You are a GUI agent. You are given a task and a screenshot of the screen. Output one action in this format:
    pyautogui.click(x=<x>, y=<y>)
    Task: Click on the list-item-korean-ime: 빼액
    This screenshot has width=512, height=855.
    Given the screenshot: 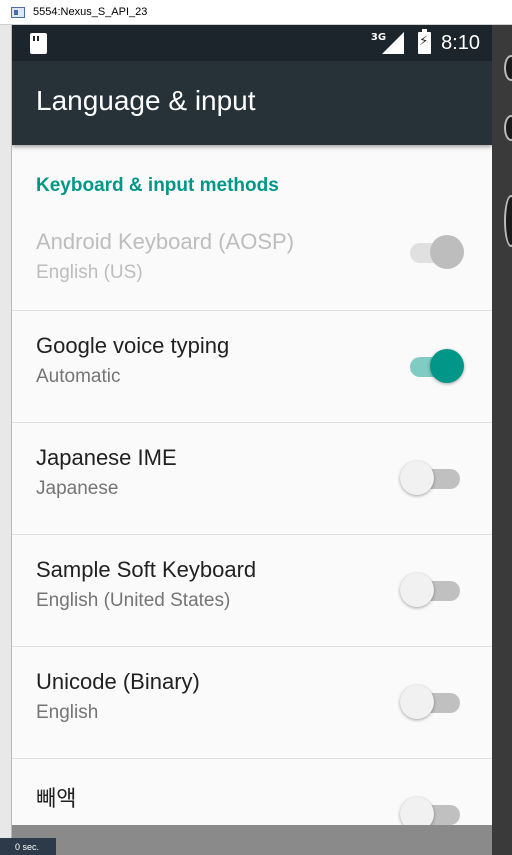 What is the action you would take?
    pyautogui.click(x=252, y=792)
    